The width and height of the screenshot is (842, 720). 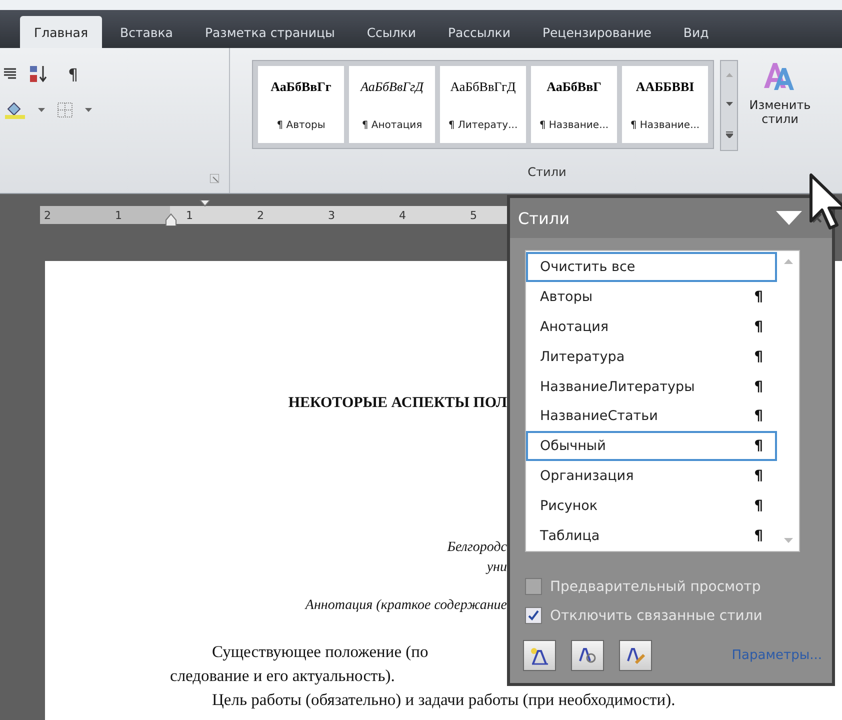 What do you see at coordinates (473, 215) in the screenshot?
I see `ruler-number: 5` at bounding box center [473, 215].